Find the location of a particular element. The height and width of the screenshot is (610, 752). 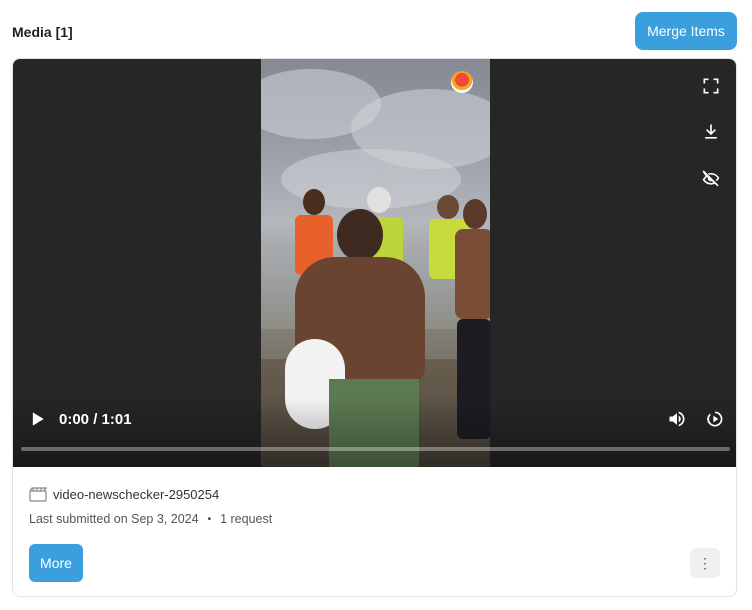

channel-logo is located at coordinates (462, 82).